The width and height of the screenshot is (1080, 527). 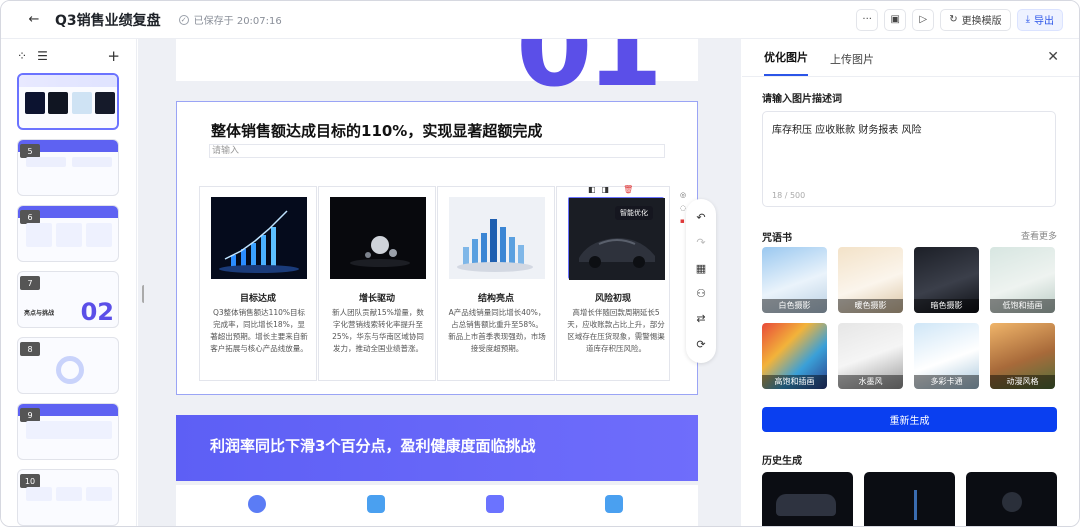 I want to click on slide-thumbnail: 5, so click(x=68, y=167).